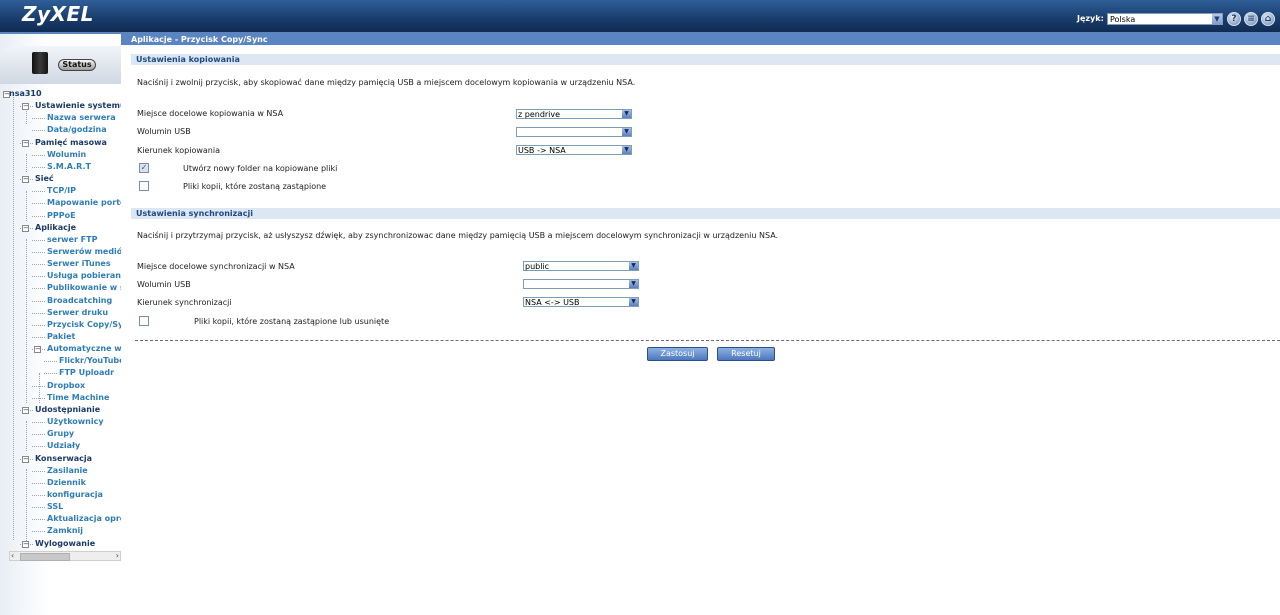  I want to click on tree-item: Aktualizacja oprogramowania, so click(84, 519).